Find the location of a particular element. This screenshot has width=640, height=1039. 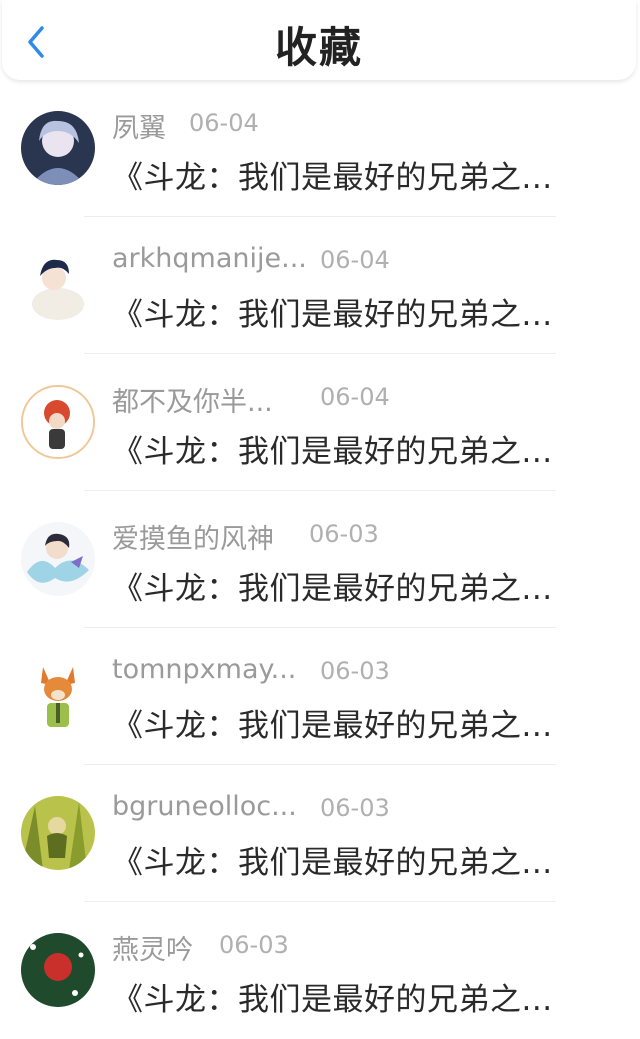

top-bar: 收藏 is located at coordinates (319, 40).